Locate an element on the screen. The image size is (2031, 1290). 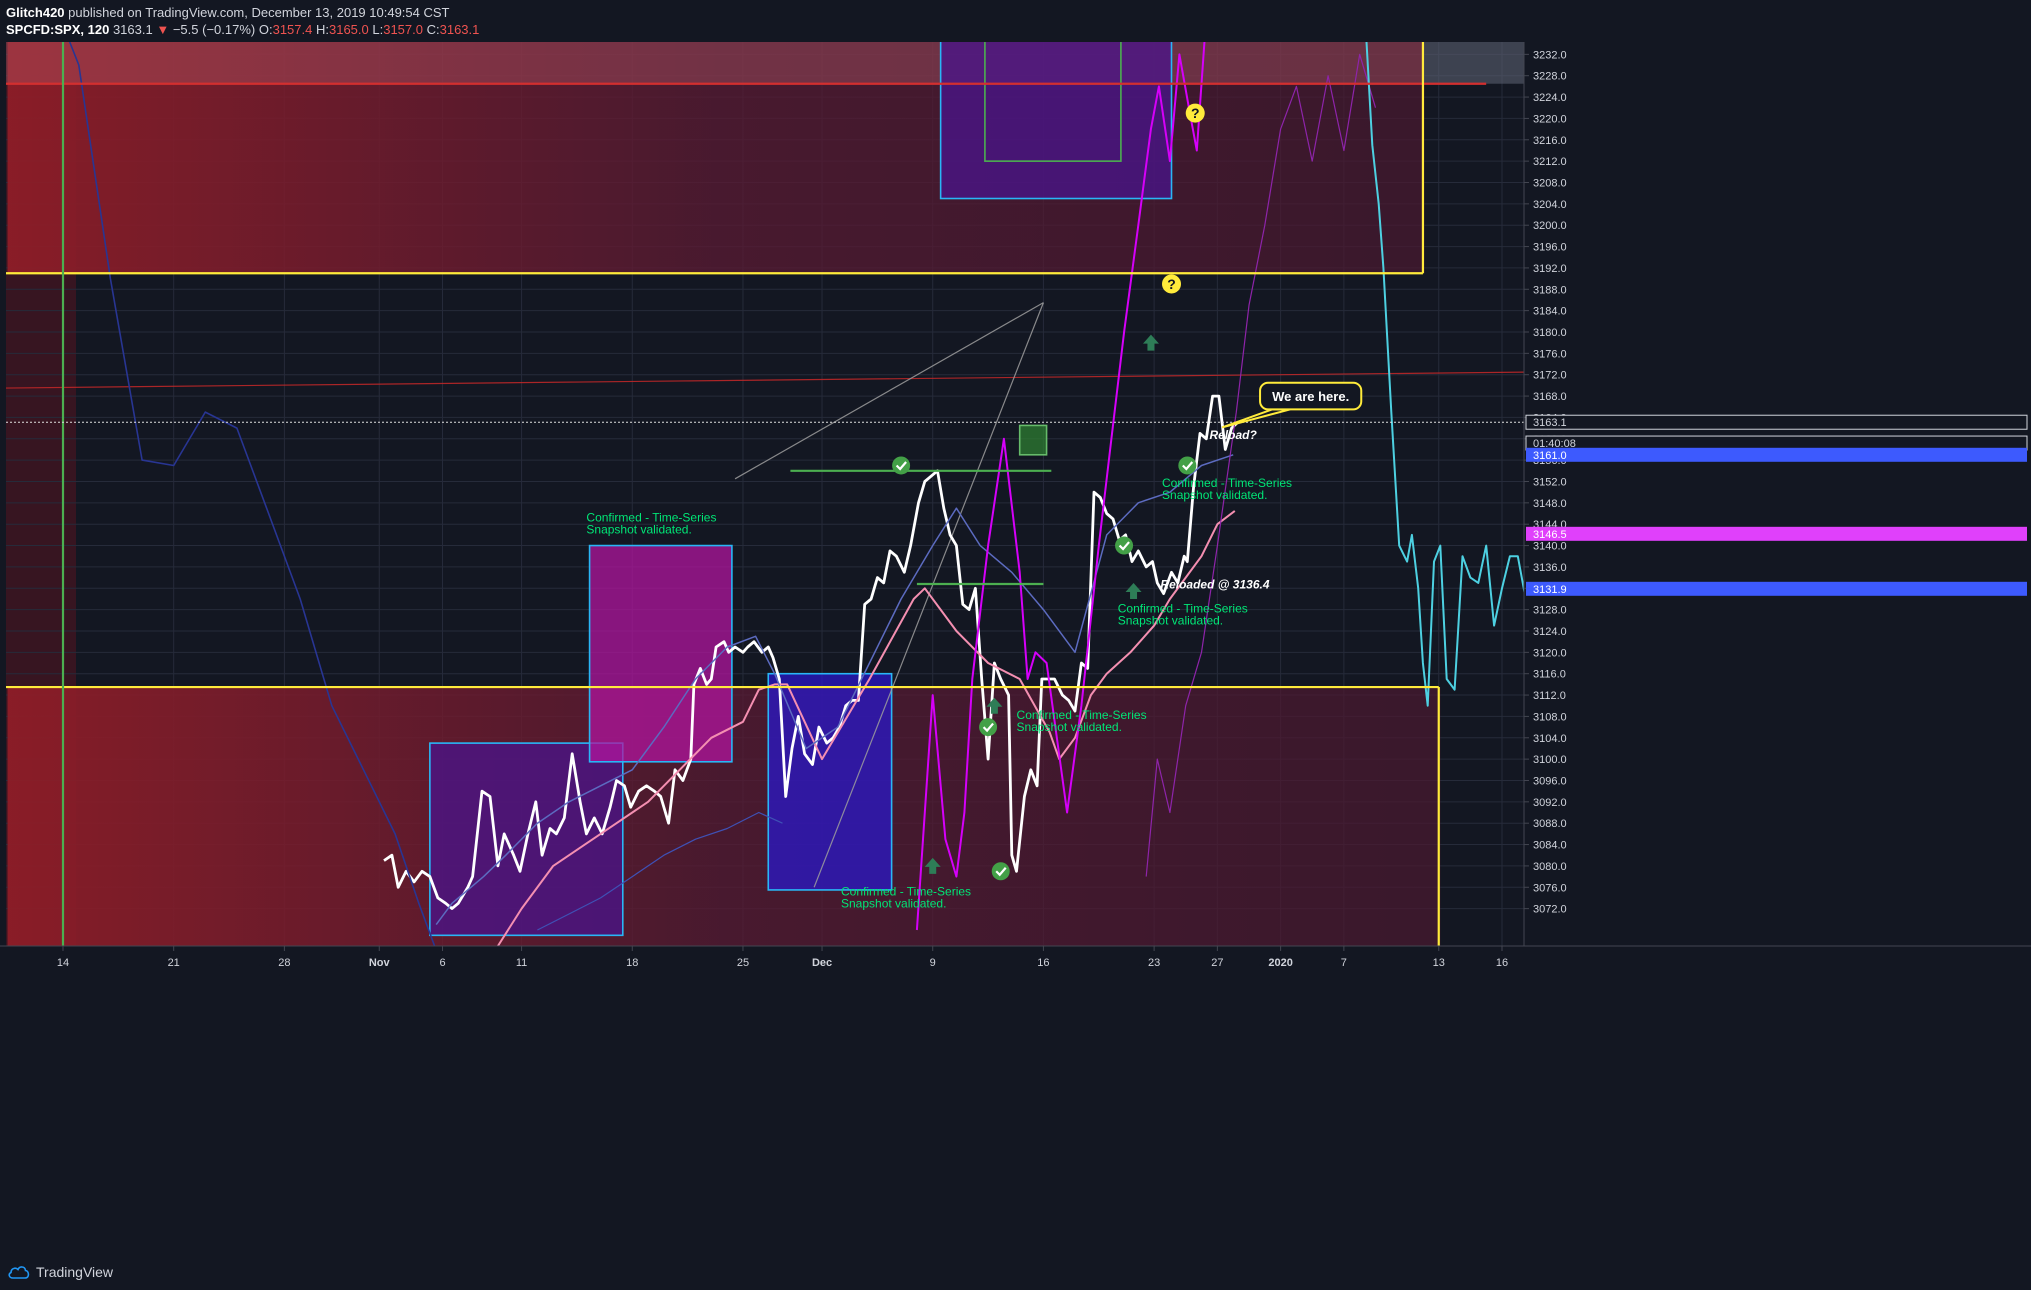
y-tick-label: 3128.0 is located at coordinates (1550, 611).